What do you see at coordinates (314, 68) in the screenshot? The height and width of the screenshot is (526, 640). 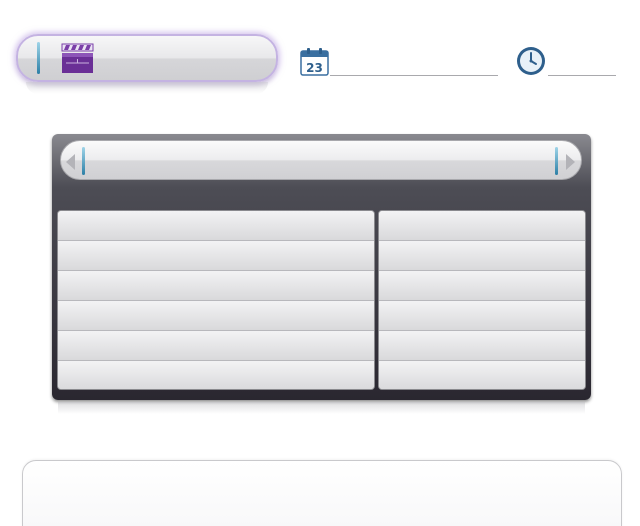 I see `calendar-day: 23` at bounding box center [314, 68].